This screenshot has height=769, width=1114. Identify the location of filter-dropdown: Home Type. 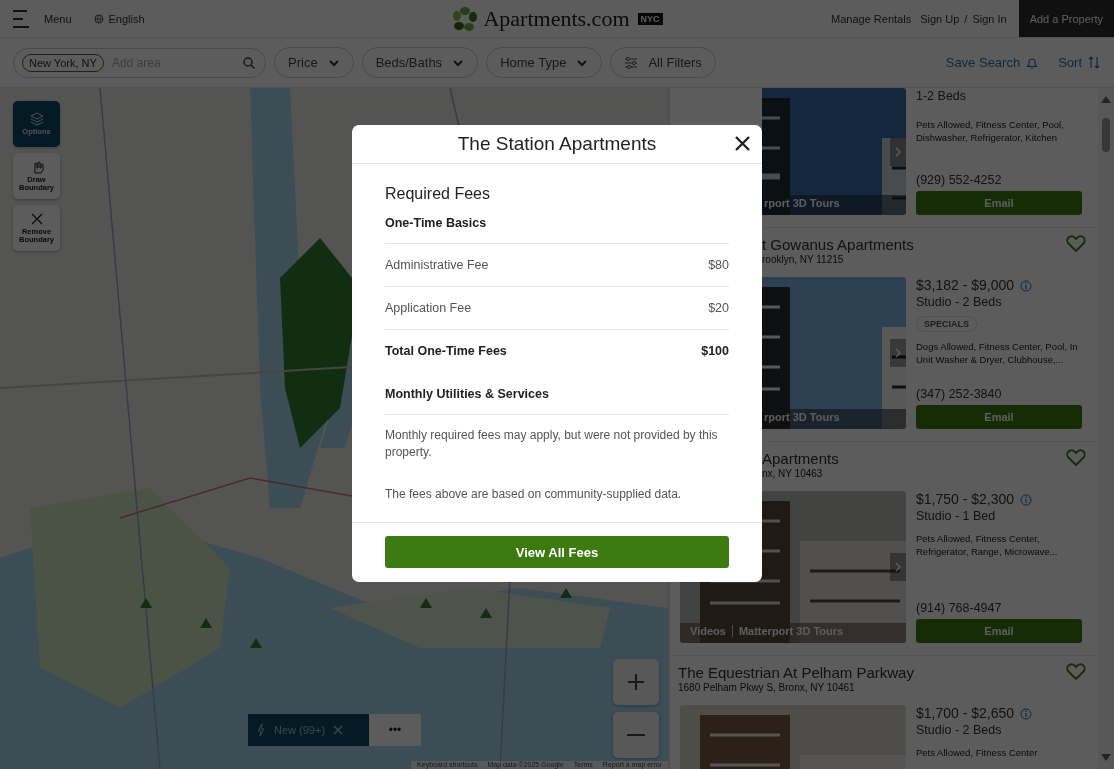
(544, 62).